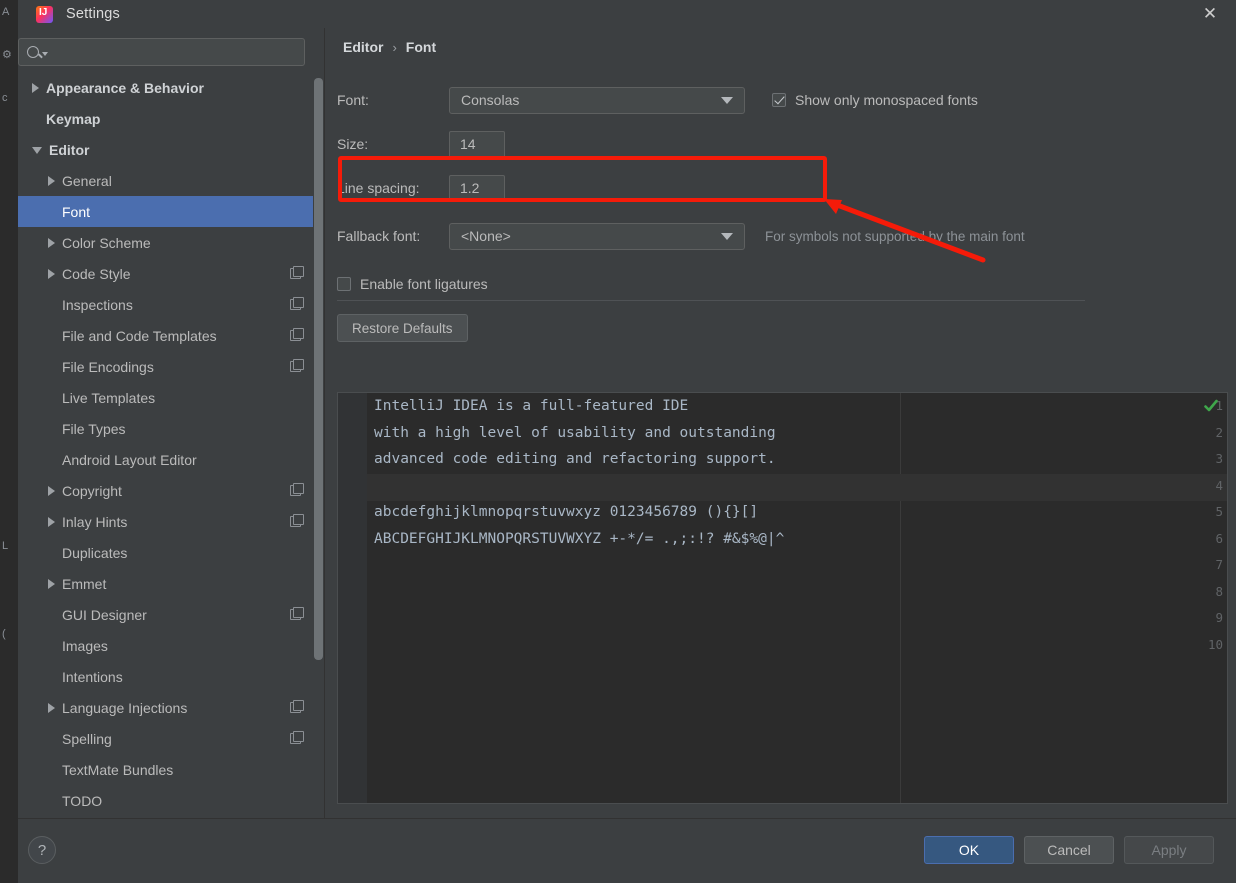 This screenshot has height=883, width=1236. Describe the element at coordinates (165, 583) in the screenshot. I see `sidebar-item-emmet: Emmet` at that location.